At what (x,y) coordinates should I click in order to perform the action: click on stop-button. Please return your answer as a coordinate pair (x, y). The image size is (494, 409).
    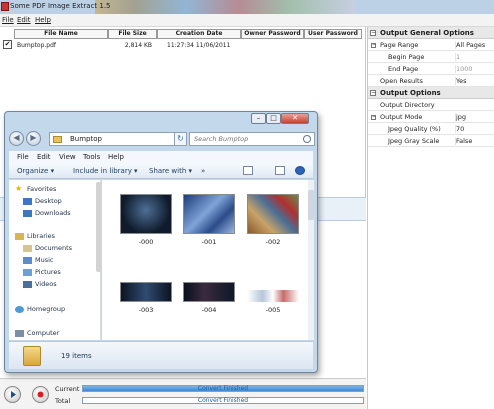
    Looking at the image, I should click on (40, 394).